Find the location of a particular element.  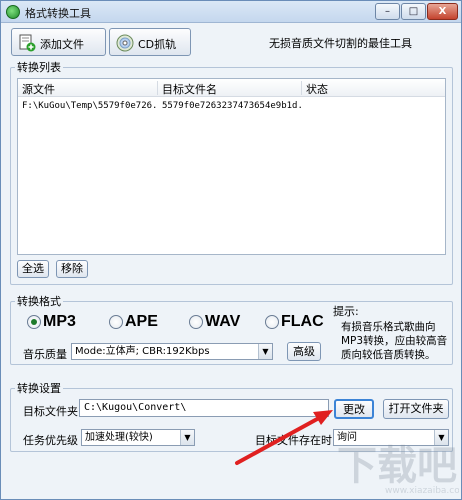

format-hint: 提示: 有损音乐格式歌曲向MP3转换，应由较高音质向较低音质转换。 is located at coordinates (391, 332).